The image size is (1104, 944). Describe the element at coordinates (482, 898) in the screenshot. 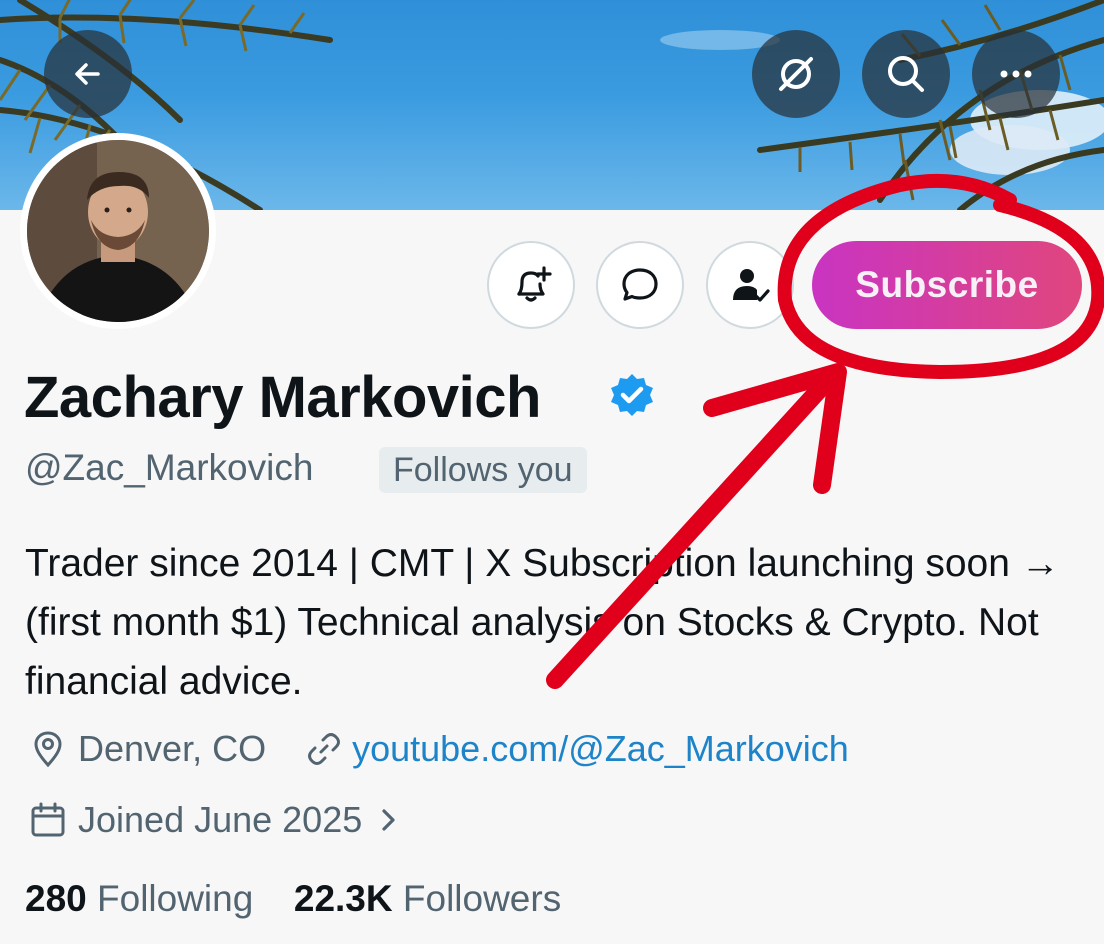

I see `followers-label: Followers` at that location.